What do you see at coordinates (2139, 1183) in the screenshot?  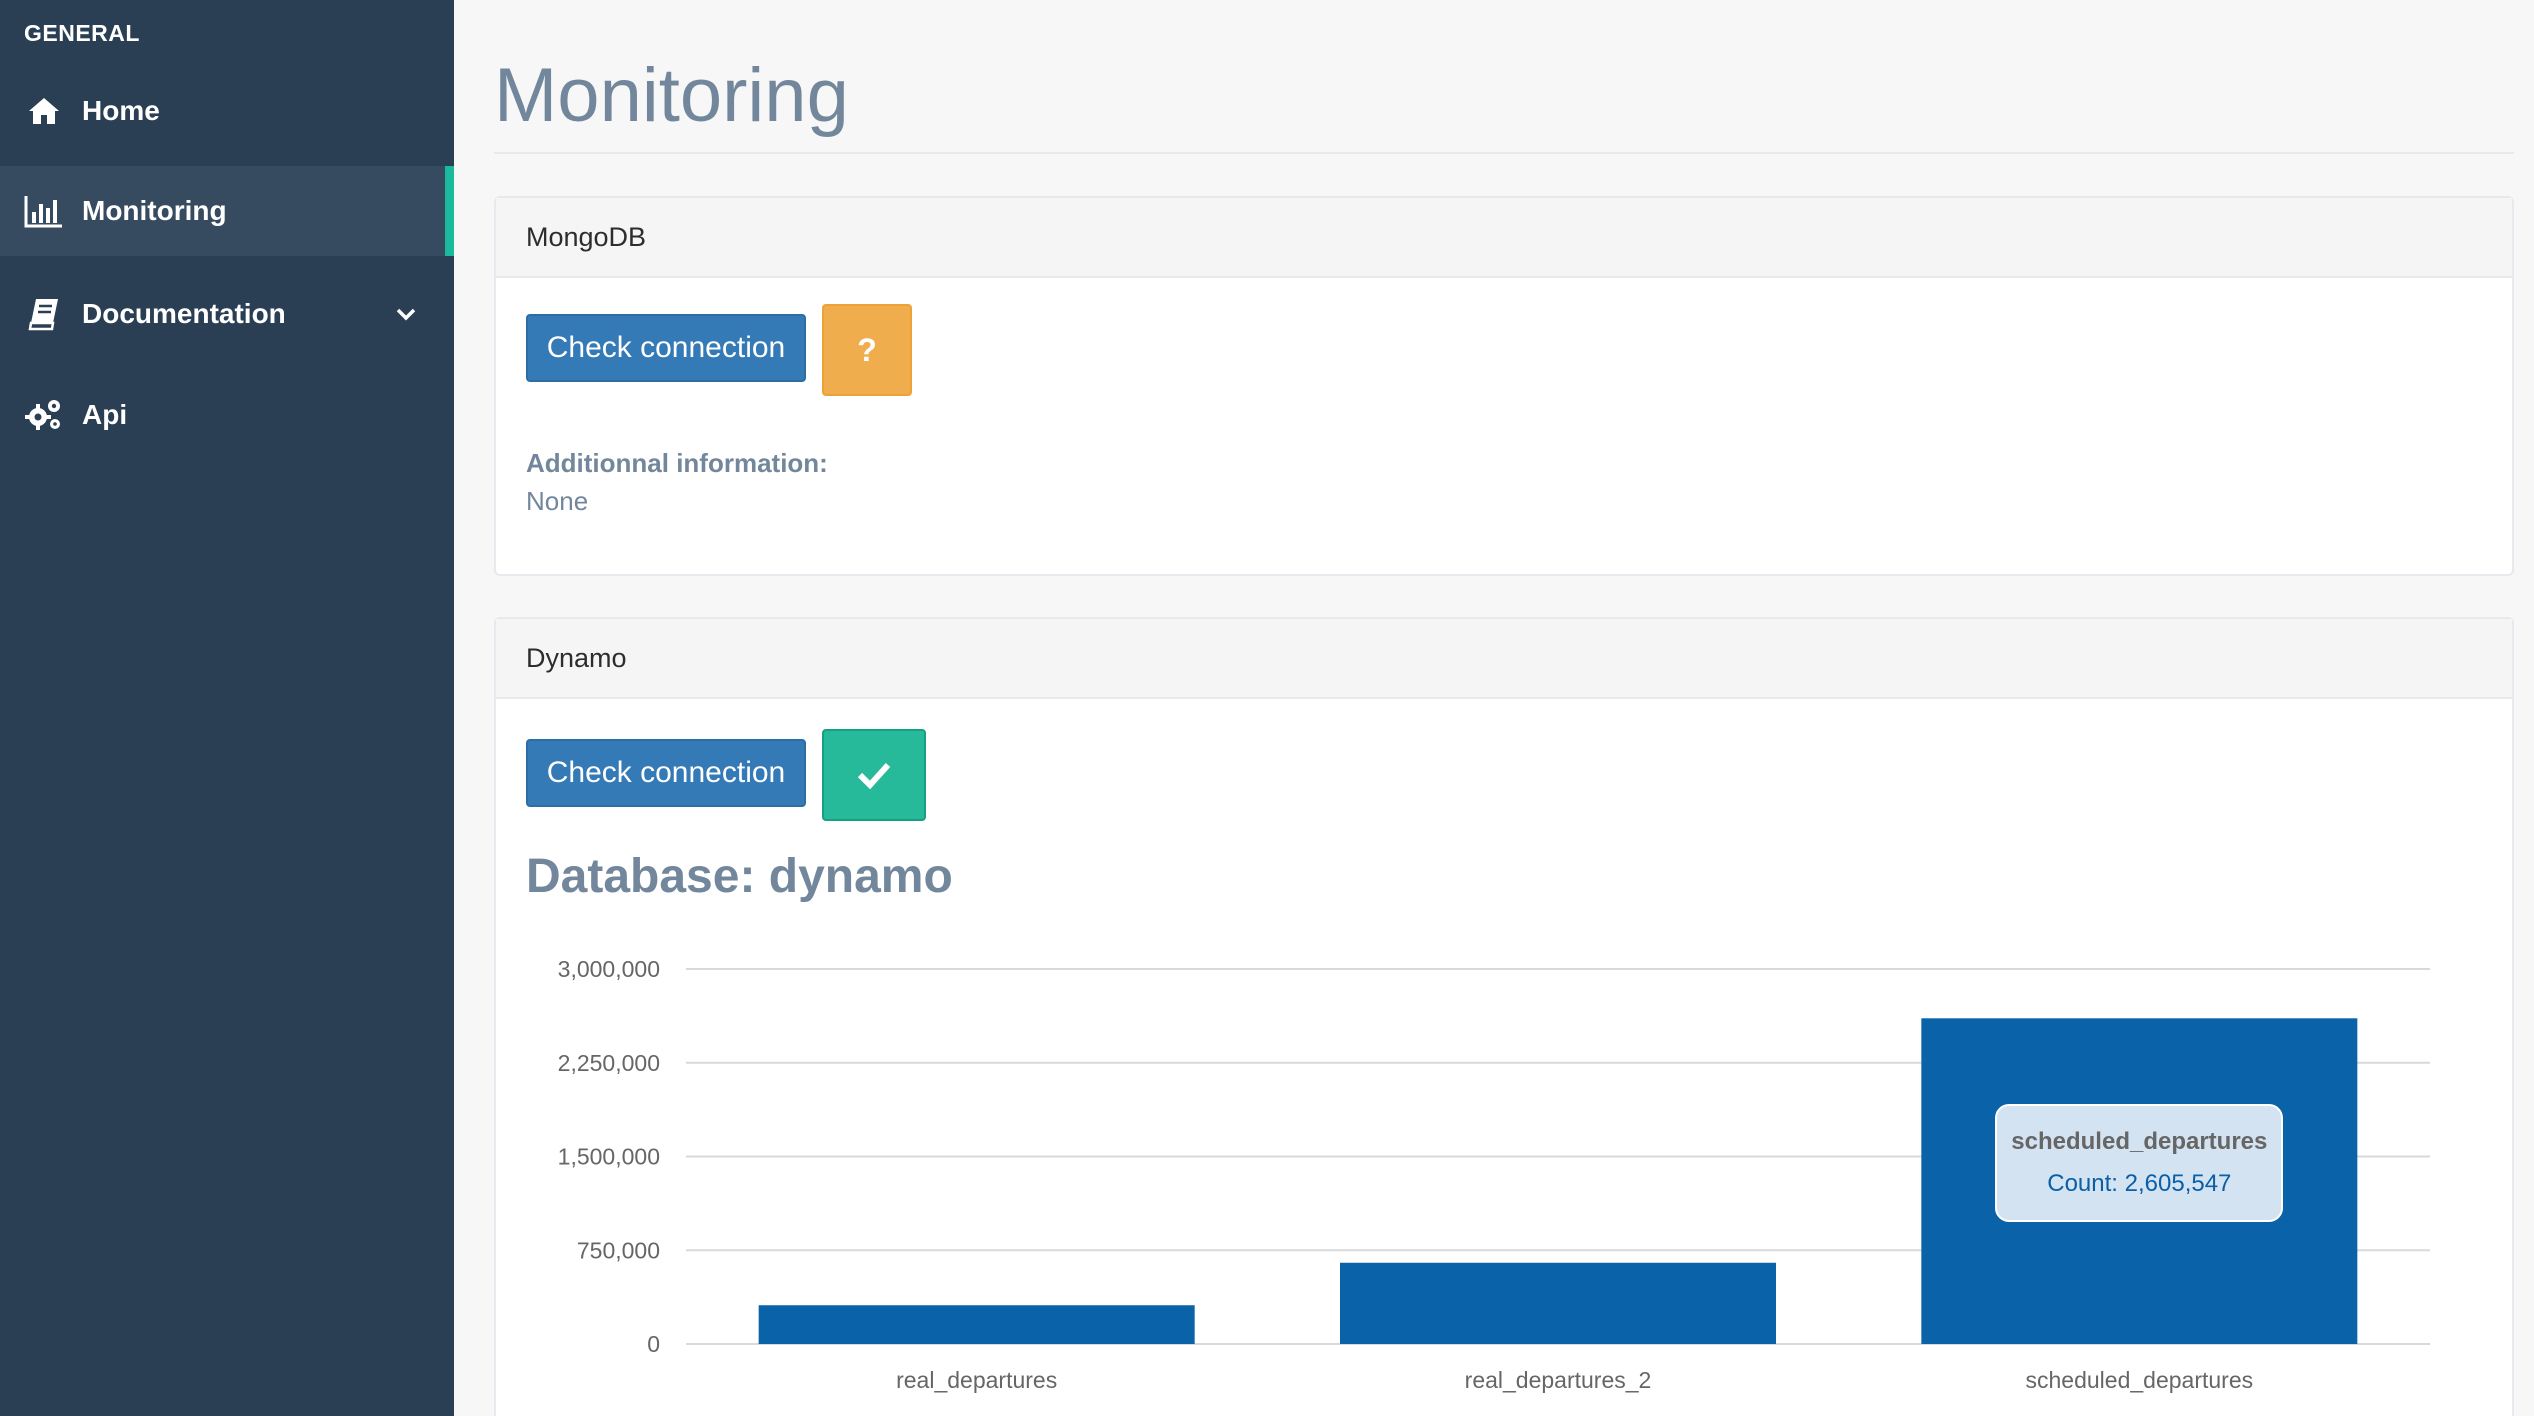 I see `tooltip-value: Count: 2,605,547` at bounding box center [2139, 1183].